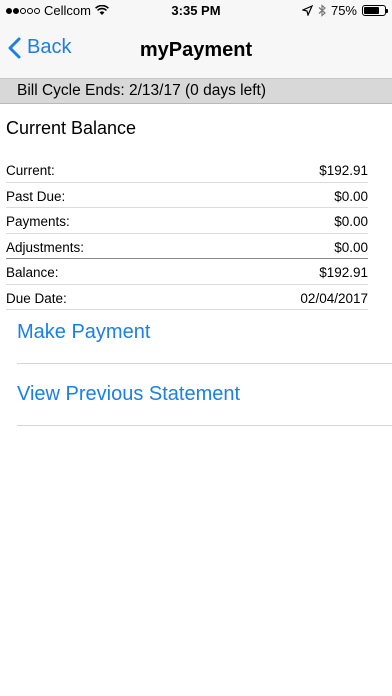 This screenshot has width=392, height=696. I want to click on balance-row-current: Current: $192.91, so click(187, 170).